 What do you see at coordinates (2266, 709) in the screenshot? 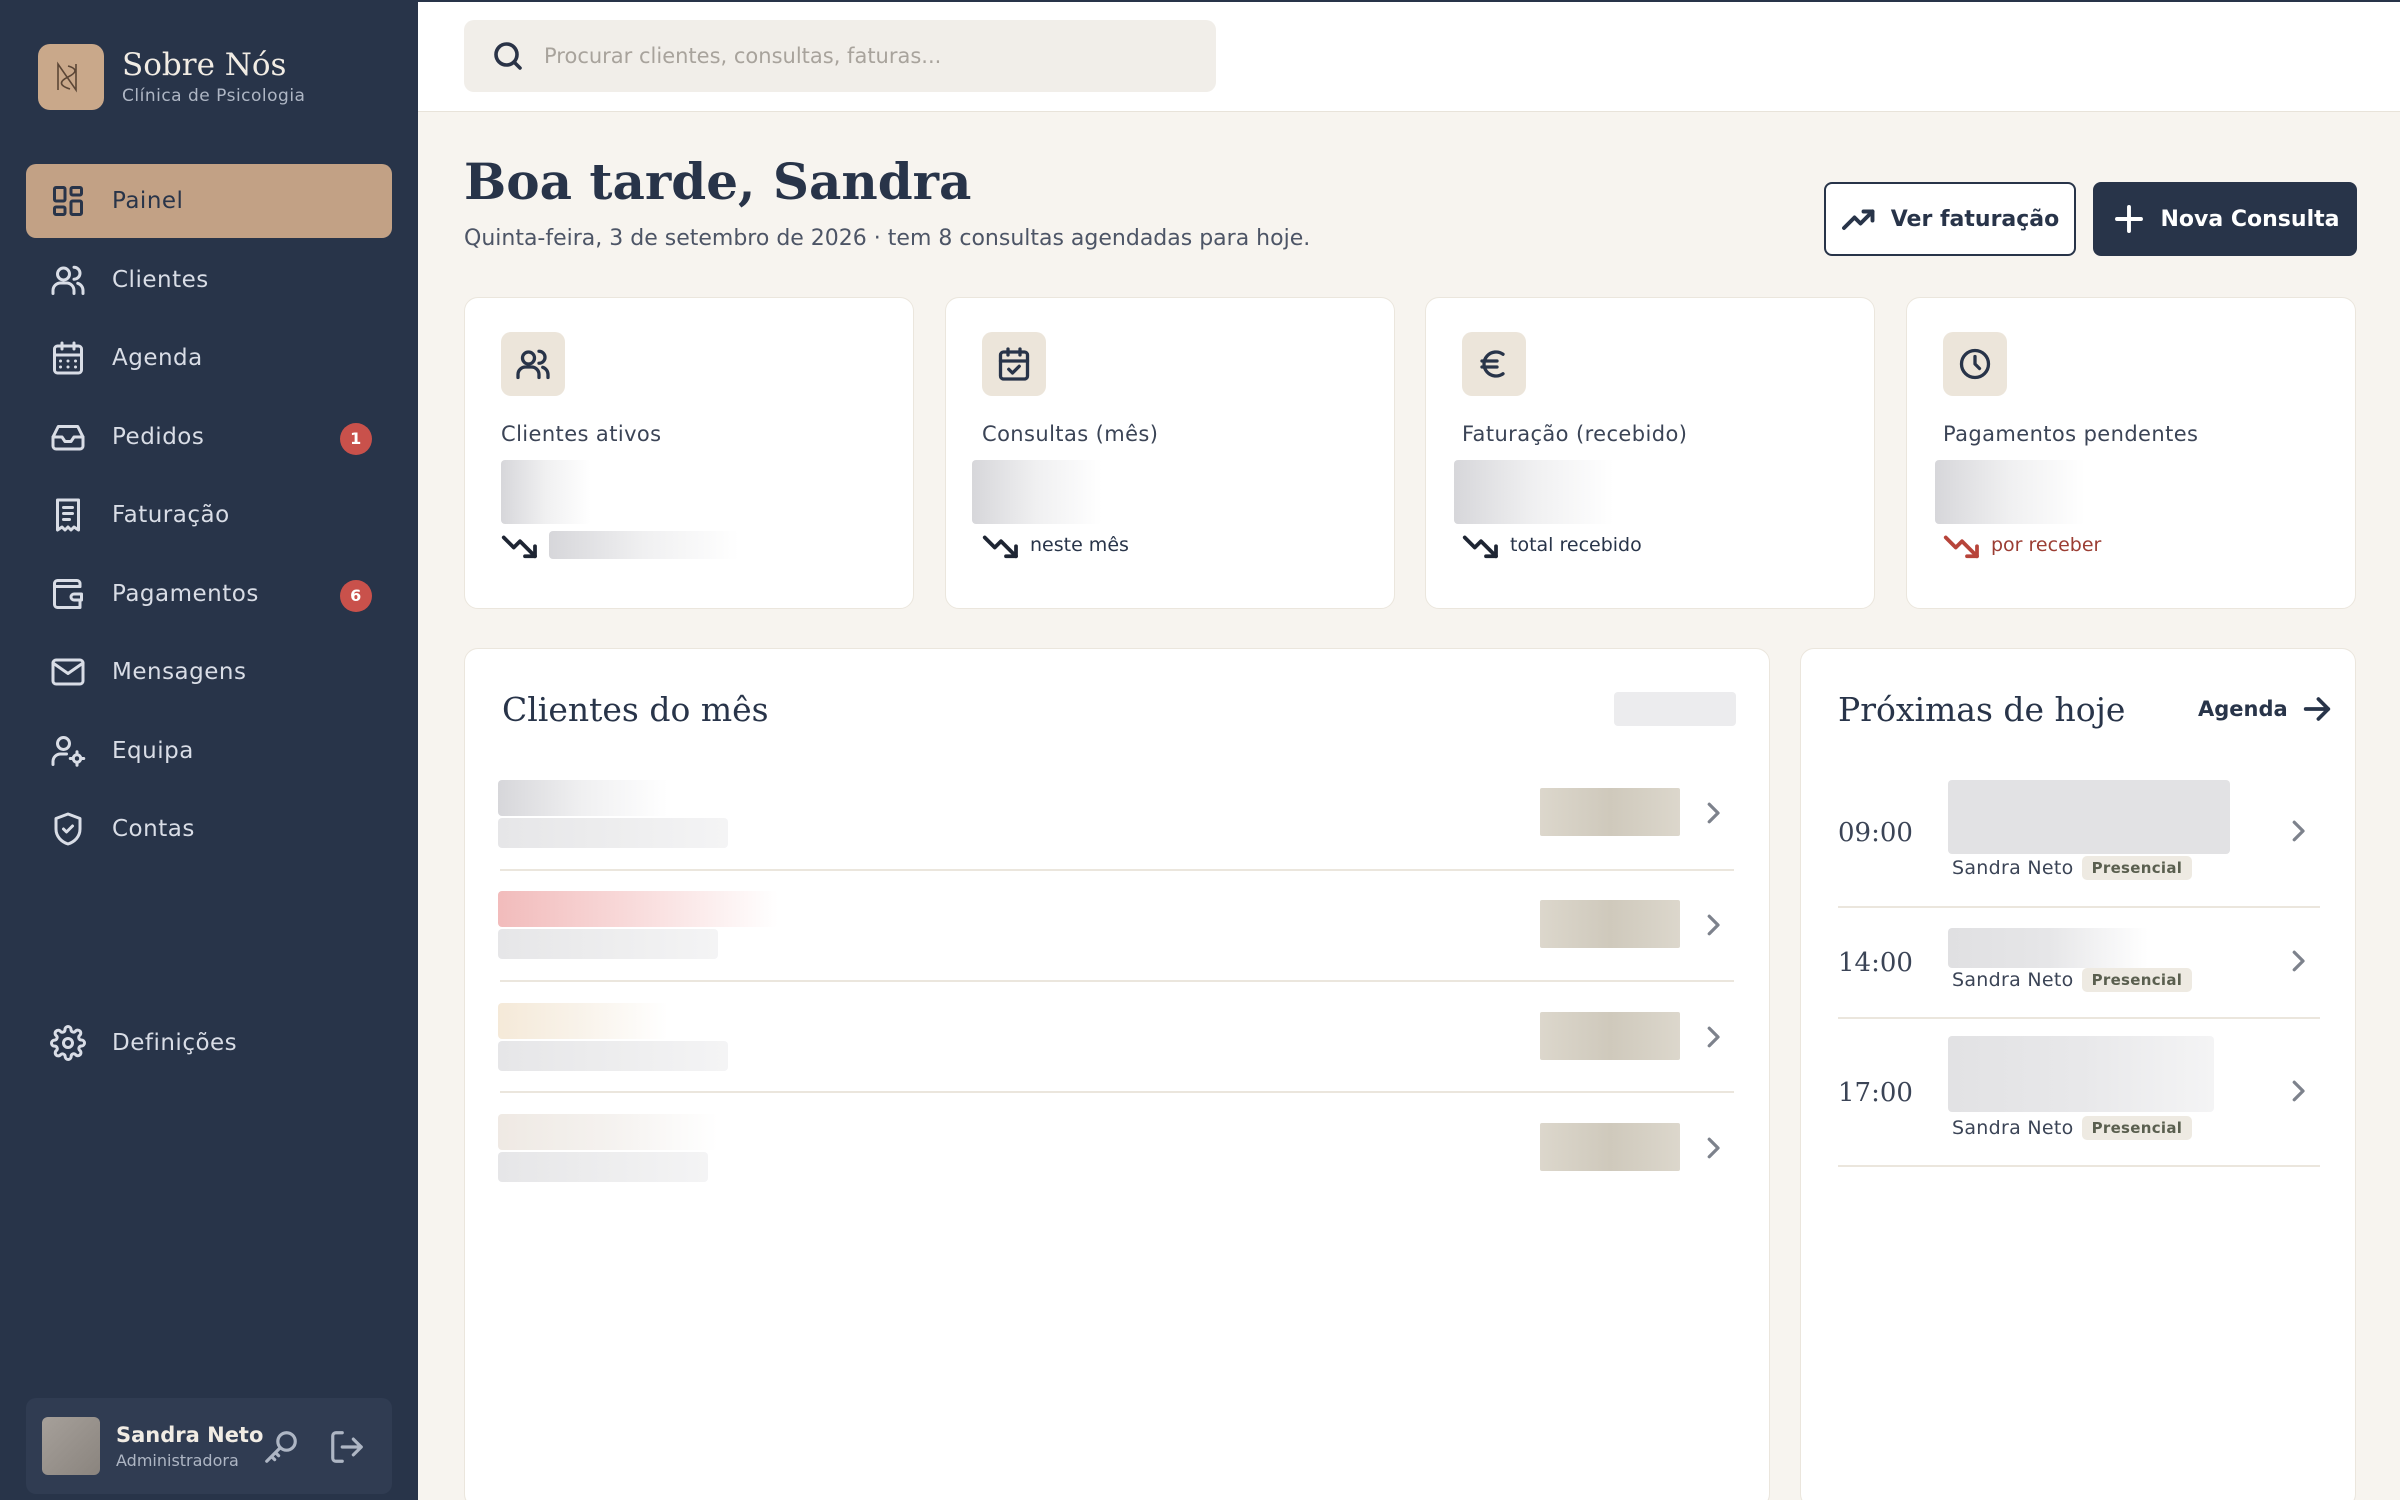
I see `agenda-link: Agenda` at bounding box center [2266, 709].